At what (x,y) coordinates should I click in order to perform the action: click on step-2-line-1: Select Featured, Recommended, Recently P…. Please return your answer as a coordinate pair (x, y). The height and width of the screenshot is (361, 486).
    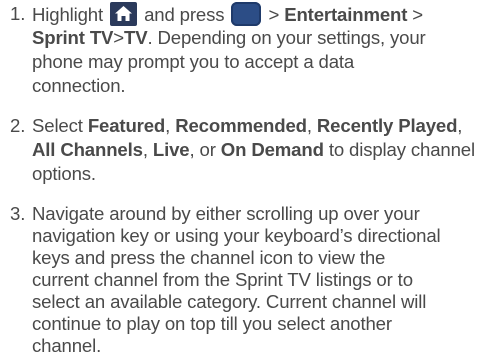
    Looking at the image, I should click on (247, 126).